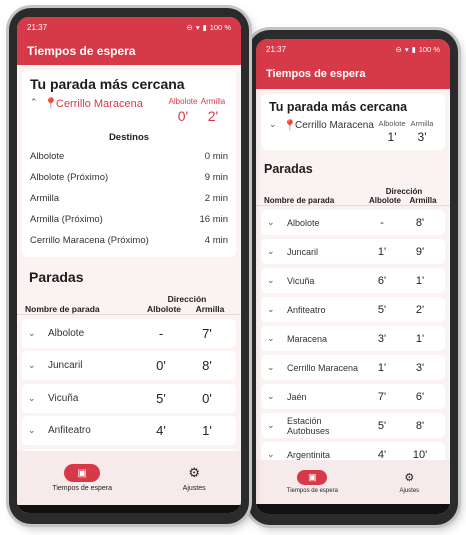 The image size is (466, 535). I want to click on stop-name: Cerrillo Maracena, so click(323, 367).